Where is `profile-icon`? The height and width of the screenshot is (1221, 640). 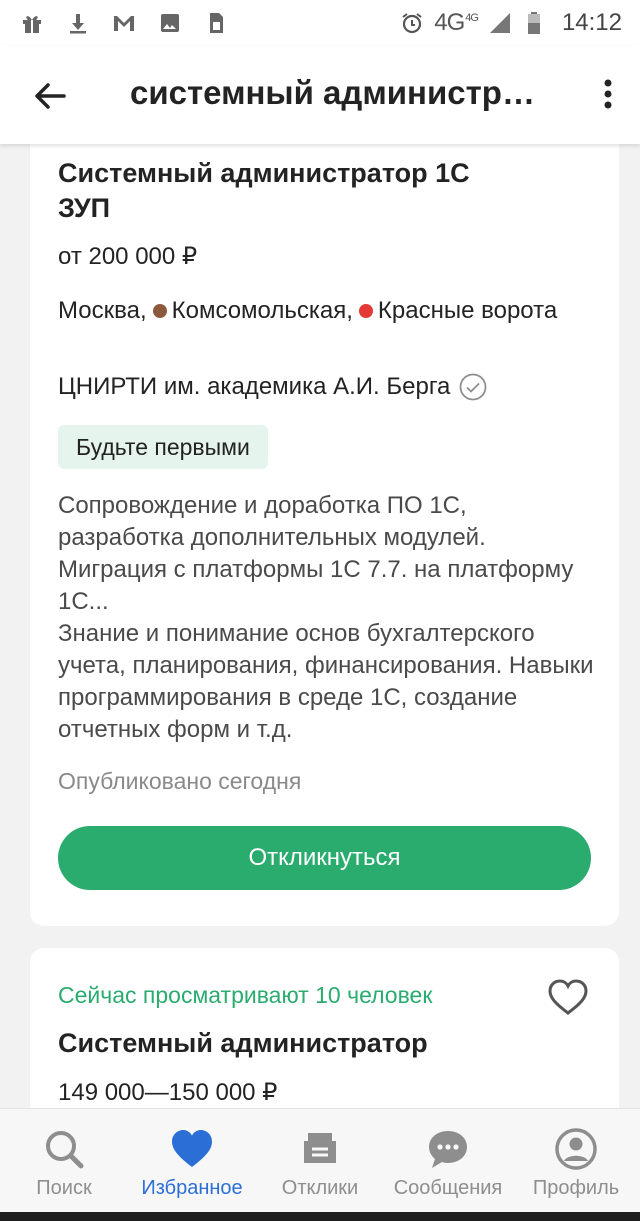 profile-icon is located at coordinates (576, 1149).